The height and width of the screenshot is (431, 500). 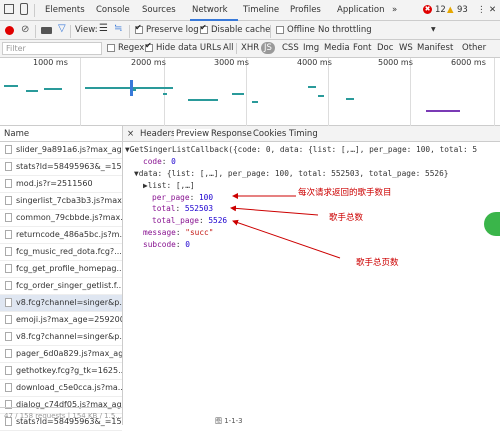 What do you see at coordinates (377, 263) in the screenshot?
I see `total-page-annotation: 歌手总页数` at bounding box center [377, 263].